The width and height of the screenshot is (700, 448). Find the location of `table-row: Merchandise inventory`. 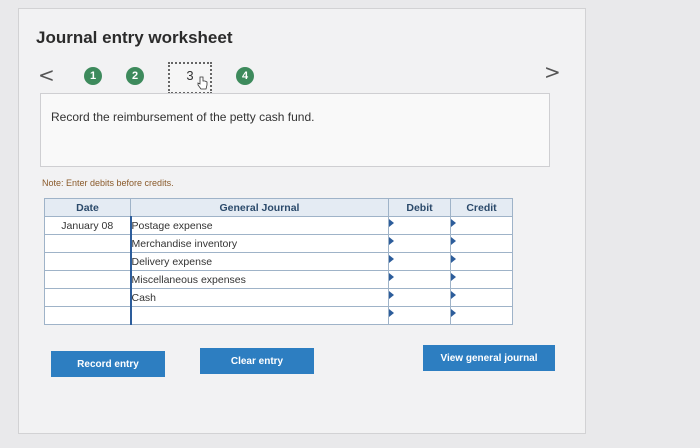

table-row: Merchandise inventory is located at coordinates (278, 243).